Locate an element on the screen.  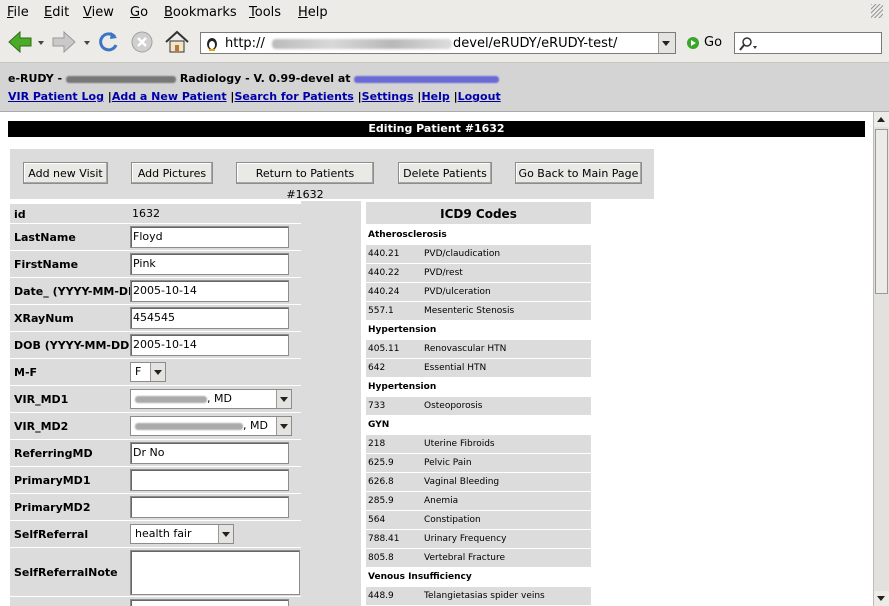
go-button: Go is located at coordinates (704, 42).